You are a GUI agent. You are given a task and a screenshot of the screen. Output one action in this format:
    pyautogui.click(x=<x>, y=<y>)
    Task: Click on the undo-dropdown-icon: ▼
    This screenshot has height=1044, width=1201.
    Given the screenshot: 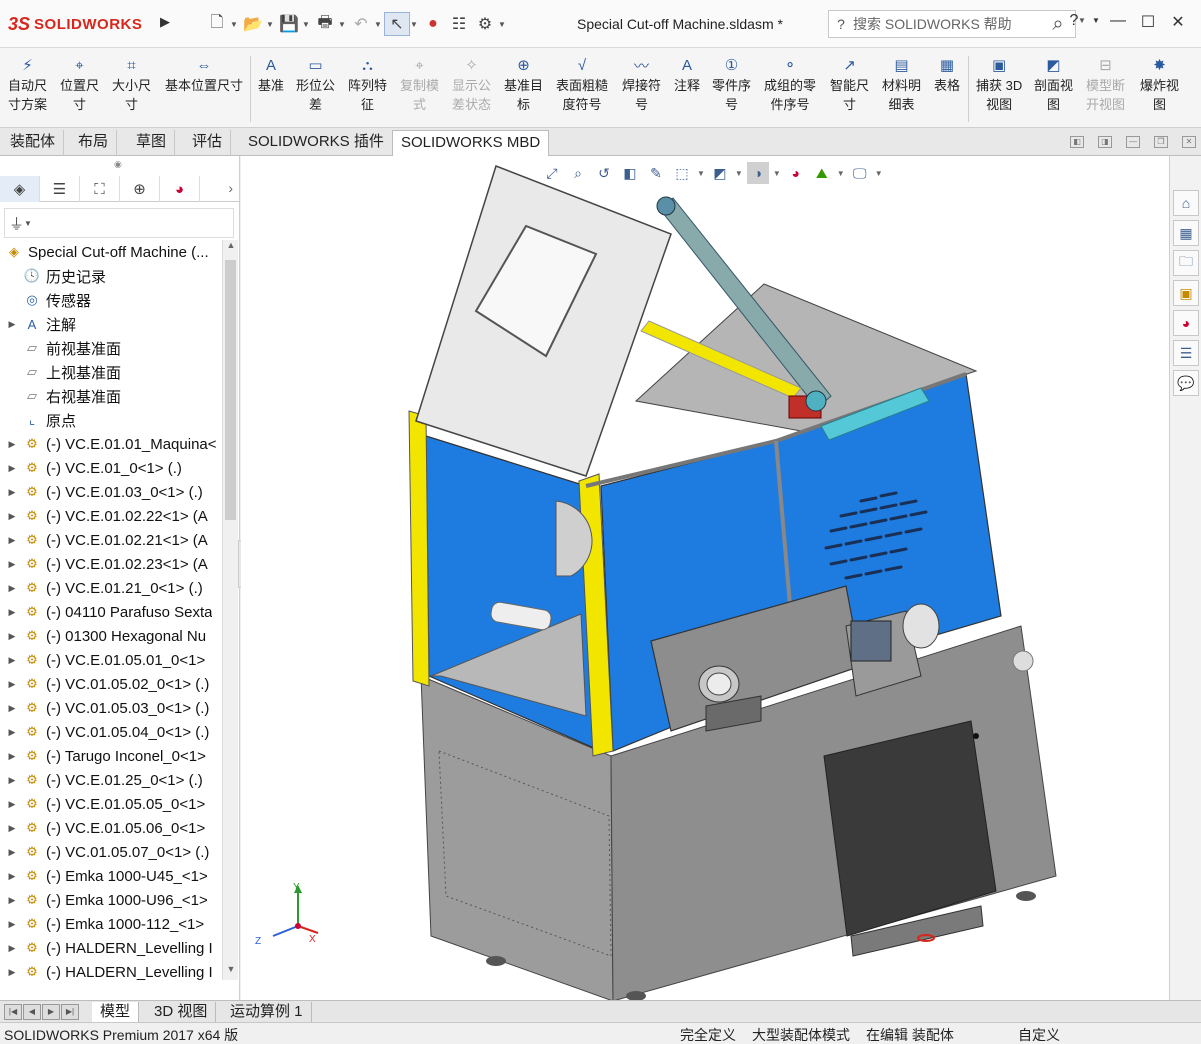 What is the action you would take?
    pyautogui.click(x=379, y=24)
    